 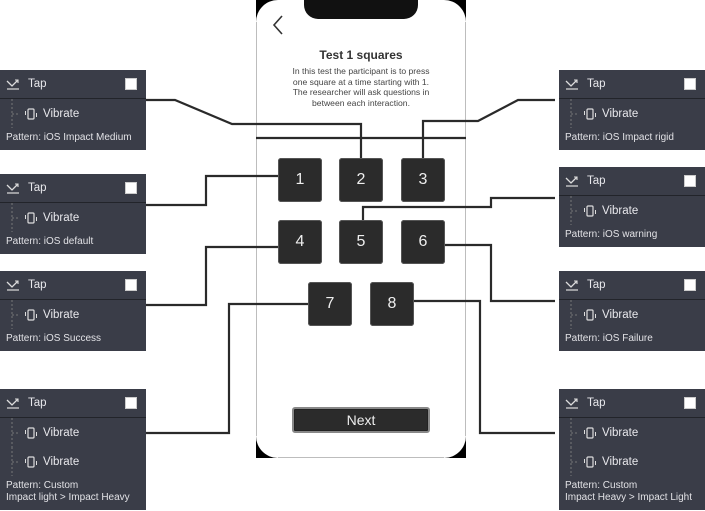 I want to click on square-3: 3, so click(x=423, y=180).